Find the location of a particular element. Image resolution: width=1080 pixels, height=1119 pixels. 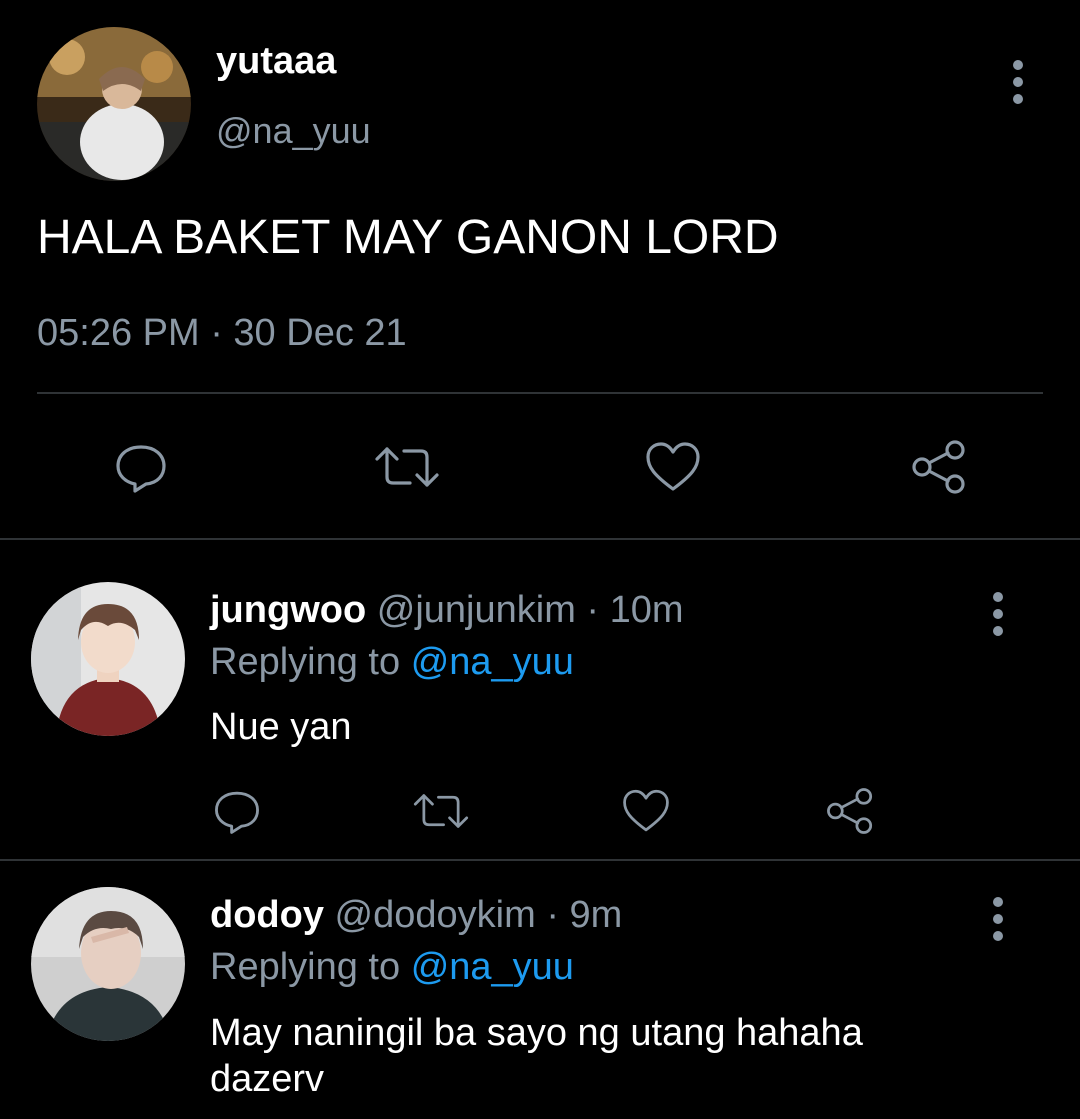

main-display-name: yutaaa is located at coordinates (276, 61).